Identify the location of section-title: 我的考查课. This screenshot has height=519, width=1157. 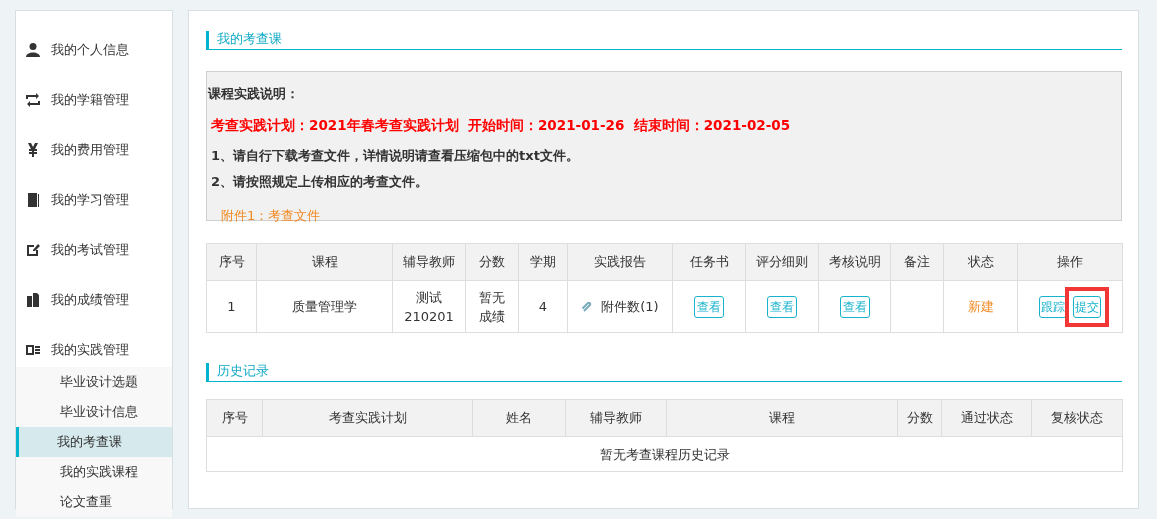
(664, 40).